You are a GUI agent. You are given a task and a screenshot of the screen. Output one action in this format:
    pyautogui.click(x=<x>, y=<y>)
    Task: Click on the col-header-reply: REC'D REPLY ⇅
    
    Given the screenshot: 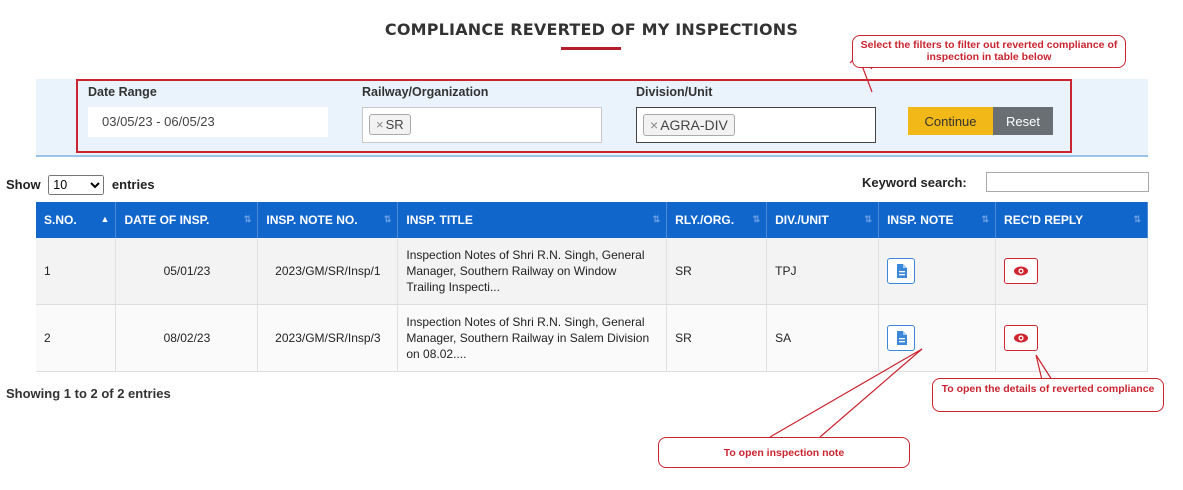 What is the action you would take?
    pyautogui.click(x=1071, y=220)
    